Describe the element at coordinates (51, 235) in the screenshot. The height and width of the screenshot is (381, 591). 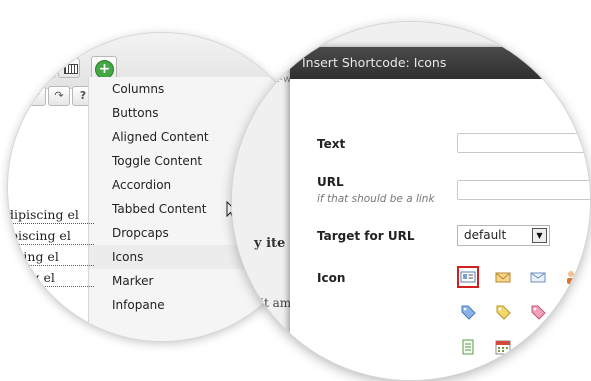
I see `editor-line: ipiscing el` at that location.